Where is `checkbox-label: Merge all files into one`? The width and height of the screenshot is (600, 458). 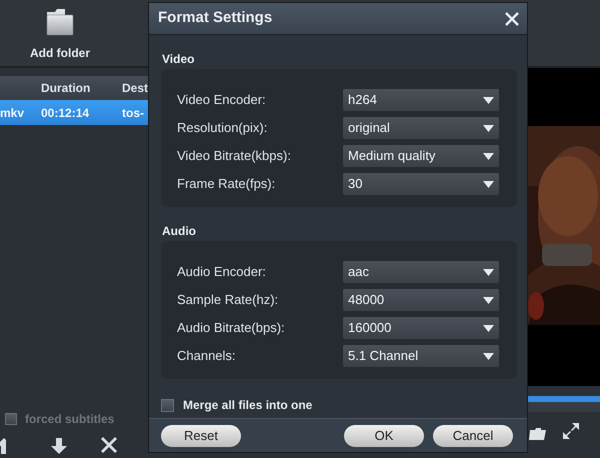
checkbox-label: Merge all files into one is located at coordinates (247, 405).